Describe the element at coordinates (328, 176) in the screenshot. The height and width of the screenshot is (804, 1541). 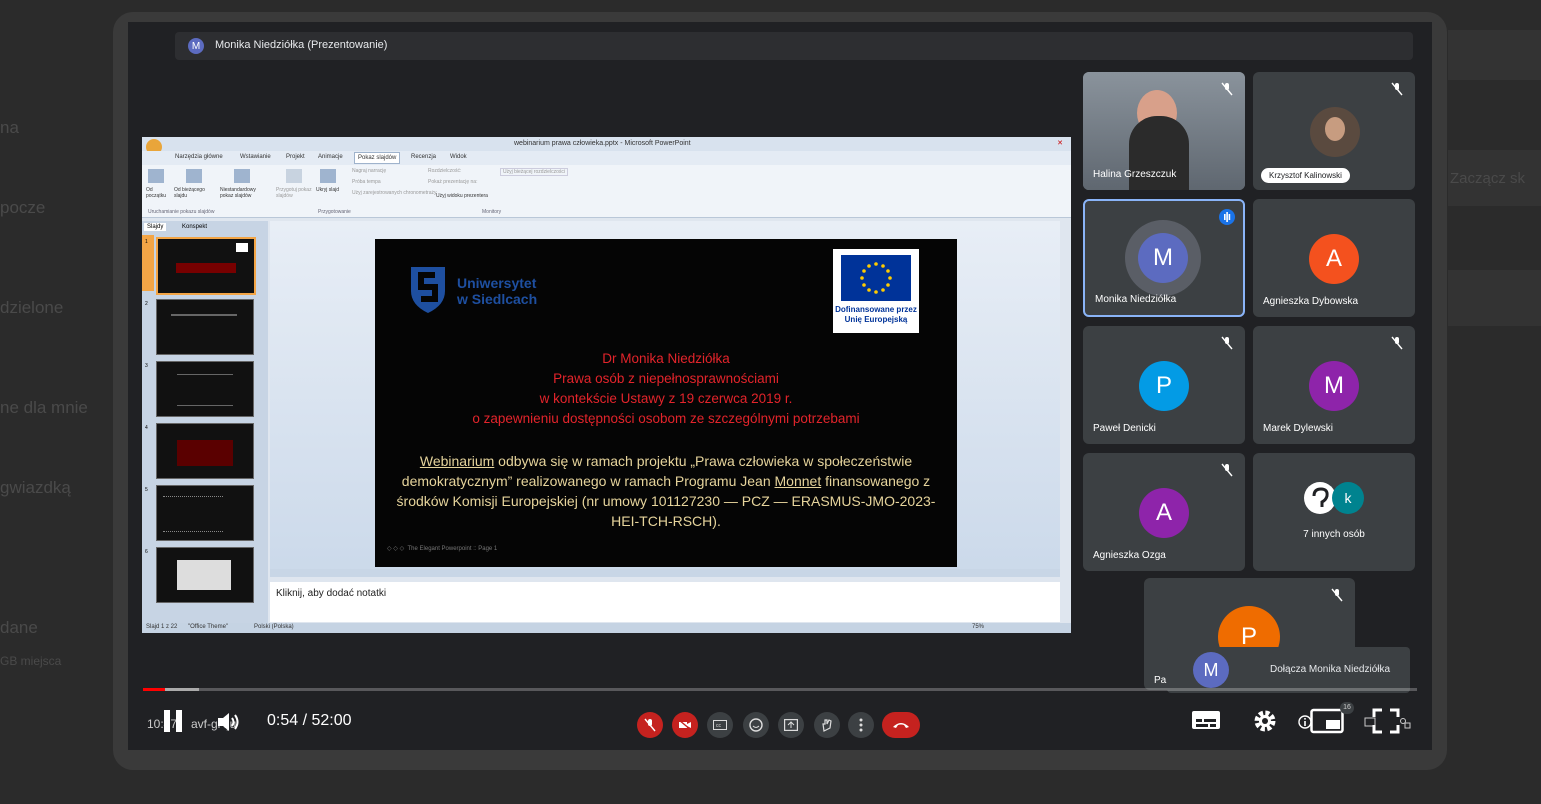
I see `hide-slide-icon` at that location.